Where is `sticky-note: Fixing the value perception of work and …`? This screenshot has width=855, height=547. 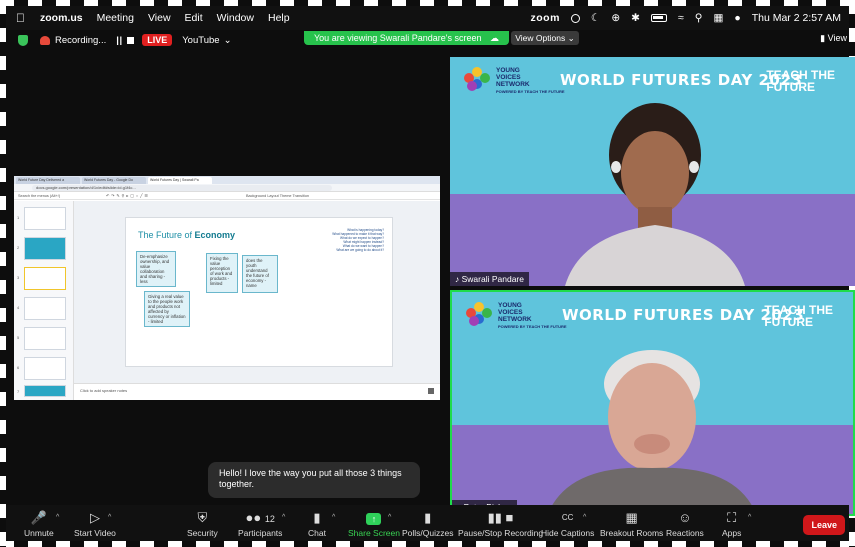 sticky-note: Fixing the value perception of work and … is located at coordinates (222, 273).